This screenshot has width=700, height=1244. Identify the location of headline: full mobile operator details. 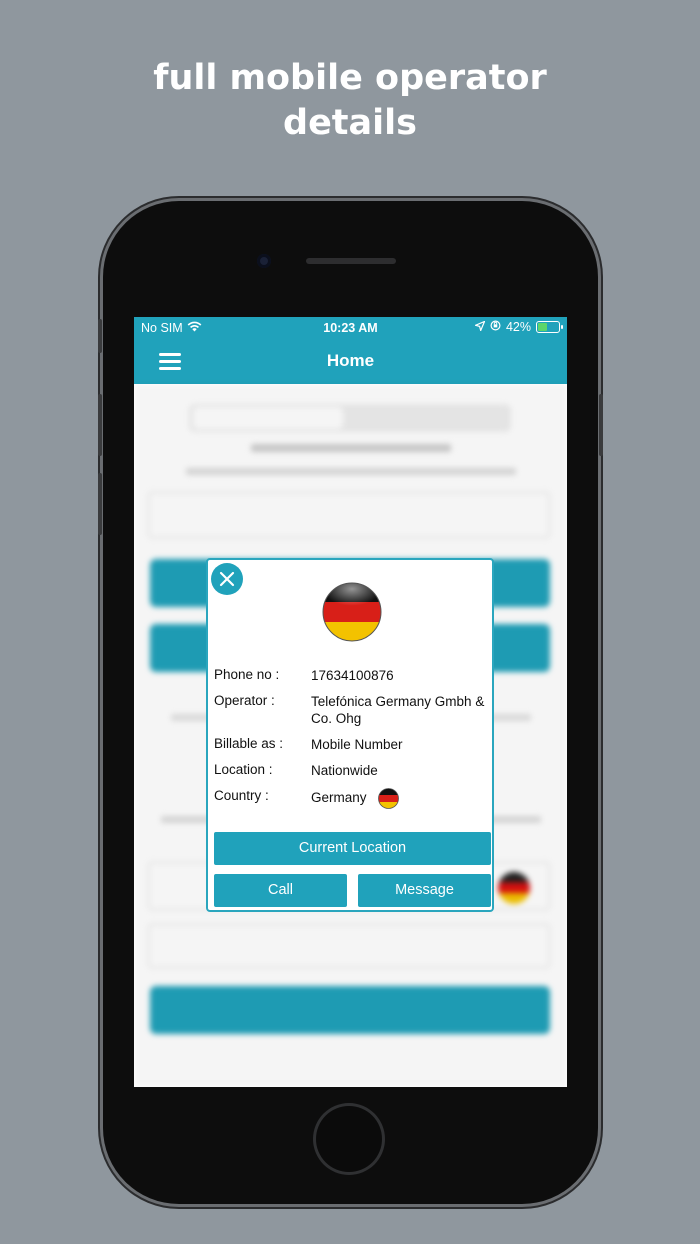
(350, 101).